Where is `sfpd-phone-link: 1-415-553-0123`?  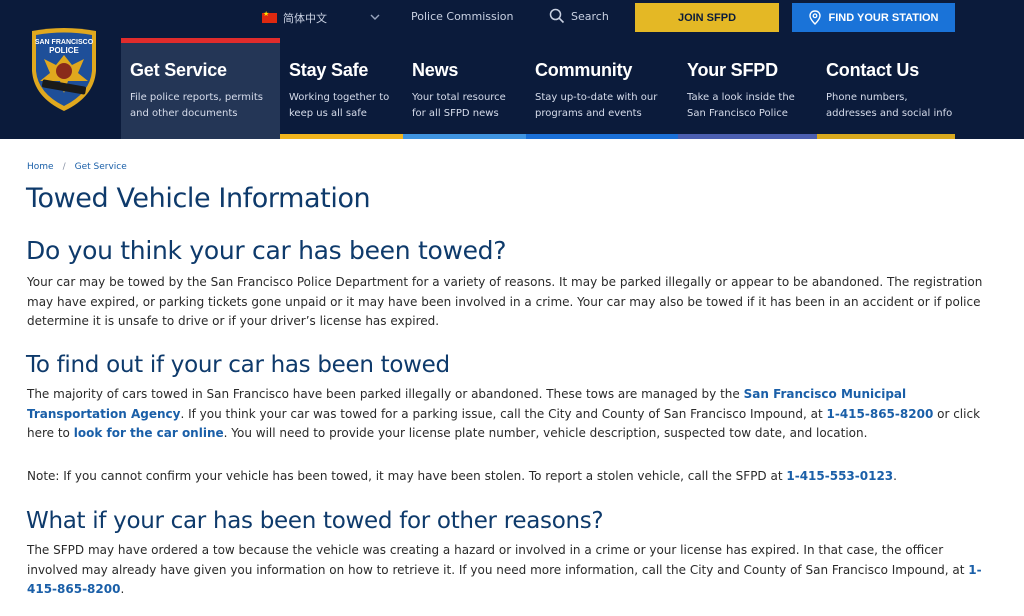
sfpd-phone-link: 1-415-553-0123 is located at coordinates (839, 476).